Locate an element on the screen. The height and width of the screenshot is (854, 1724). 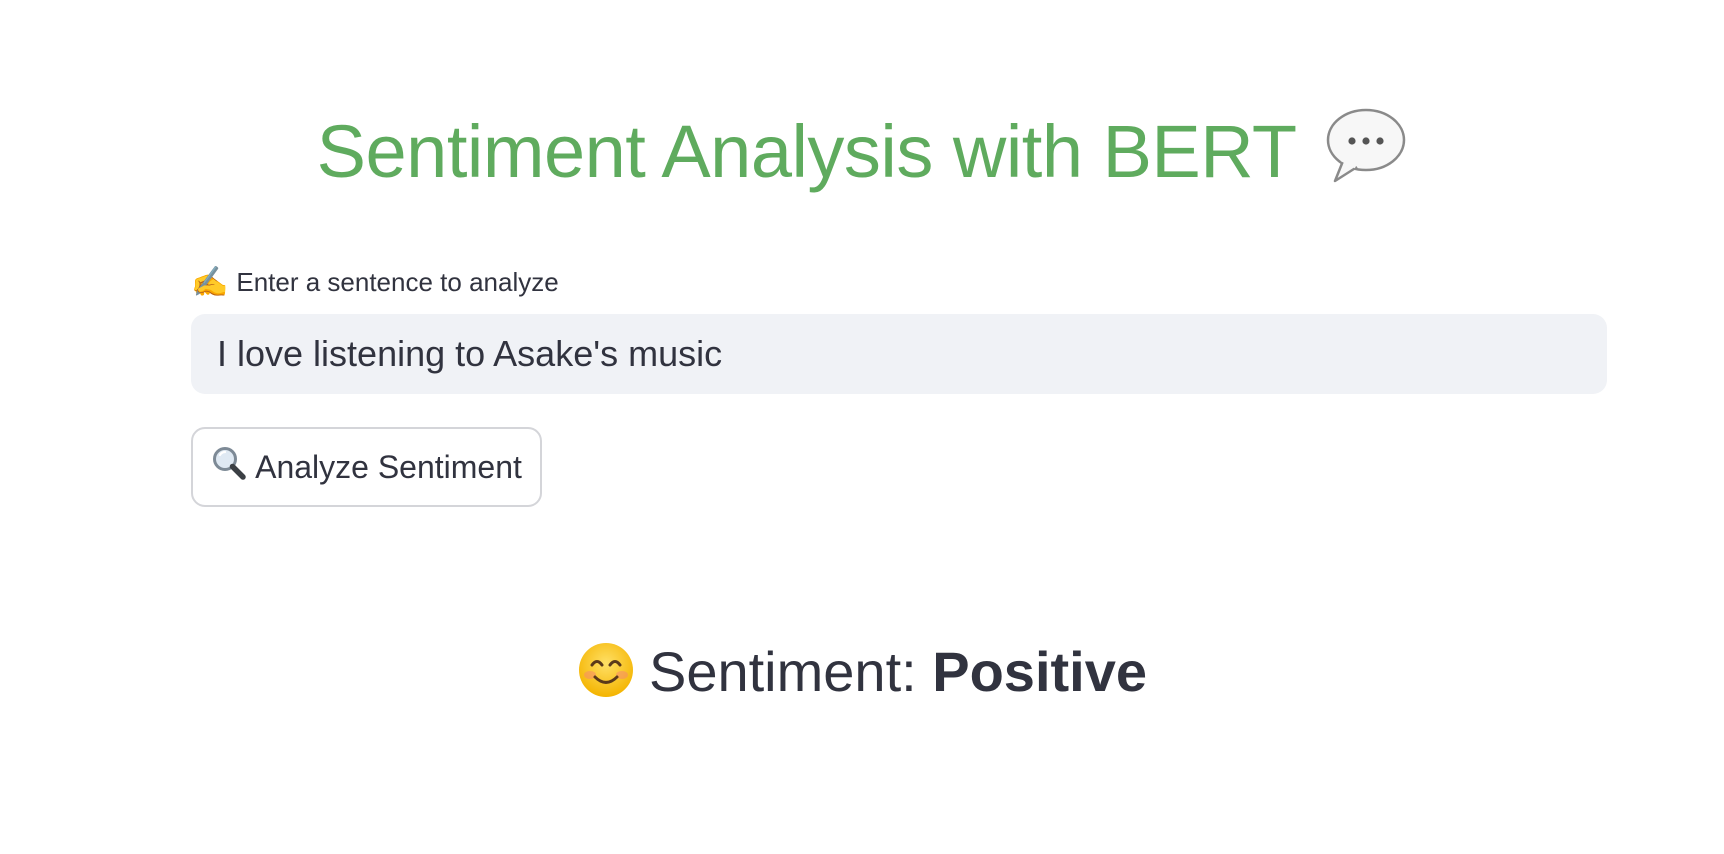
sentiment-value: Positive is located at coordinates (1040, 671).